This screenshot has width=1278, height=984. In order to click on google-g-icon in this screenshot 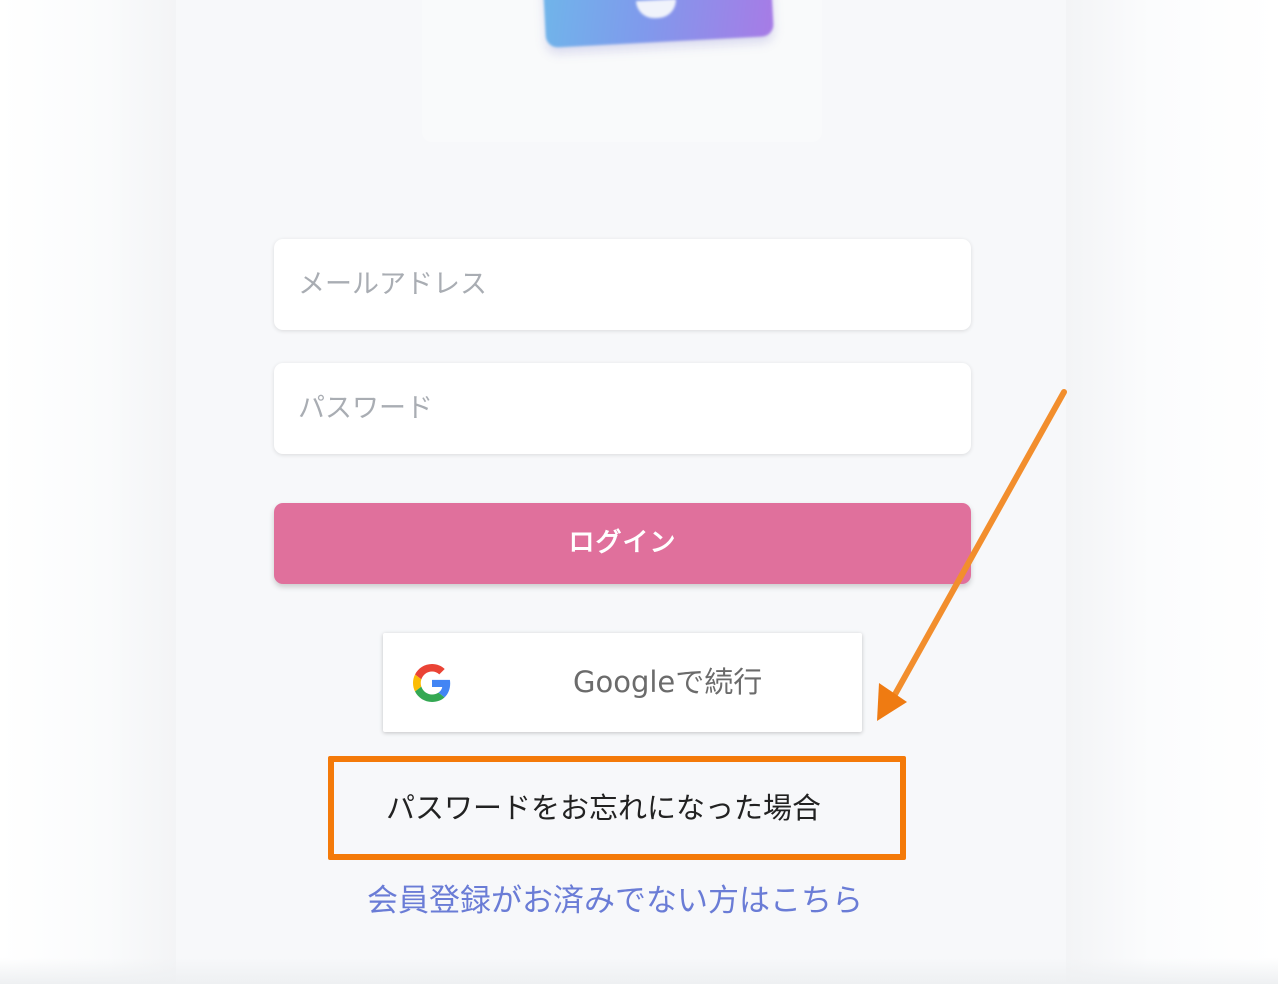, I will do `click(432, 683)`.